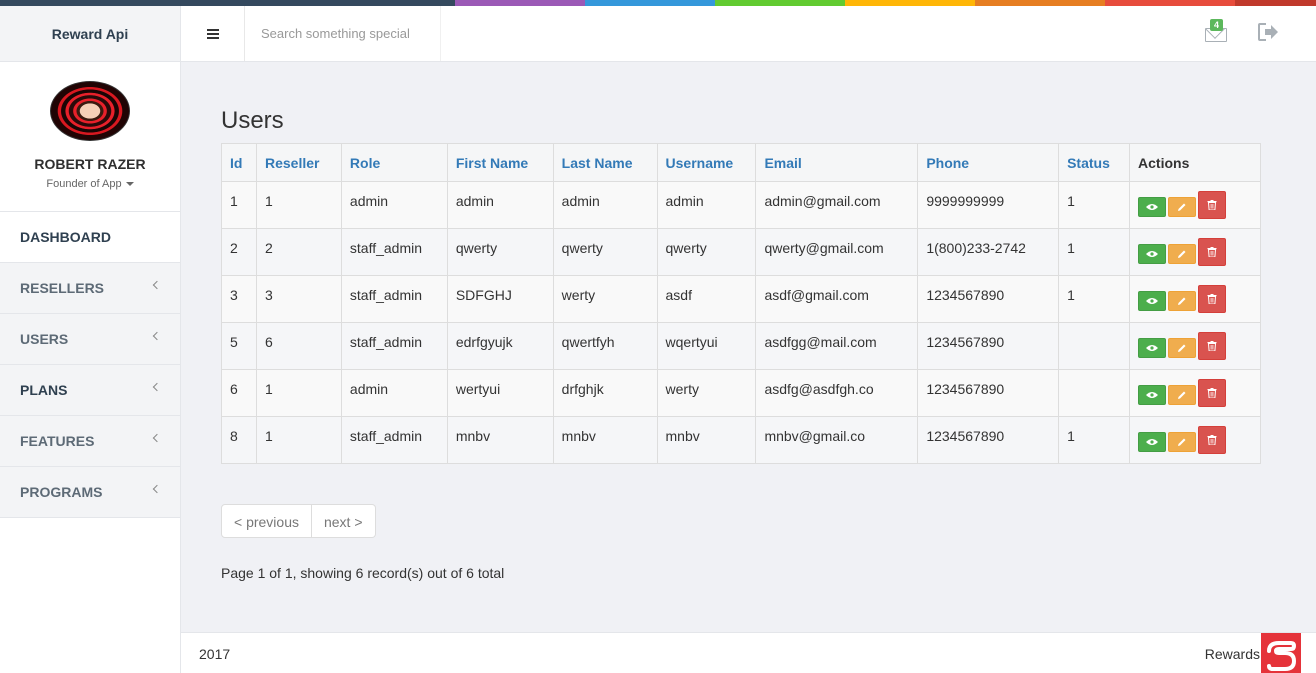  Describe the element at coordinates (500, 162) in the screenshot. I see `column-header: First Name` at that location.